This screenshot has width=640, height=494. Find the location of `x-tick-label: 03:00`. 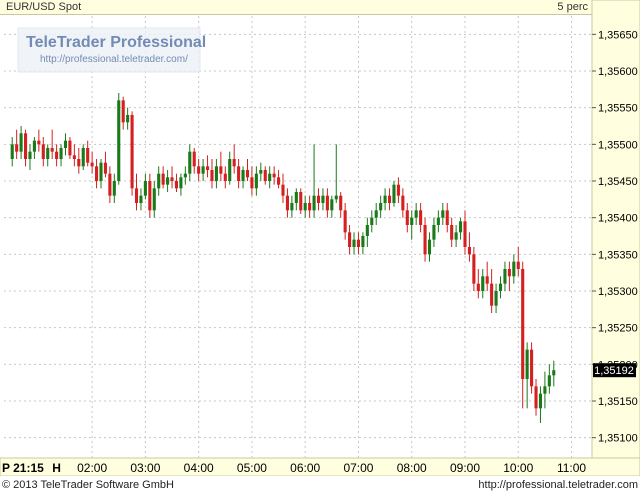

x-tick-label: 03:00 is located at coordinates (145, 468).